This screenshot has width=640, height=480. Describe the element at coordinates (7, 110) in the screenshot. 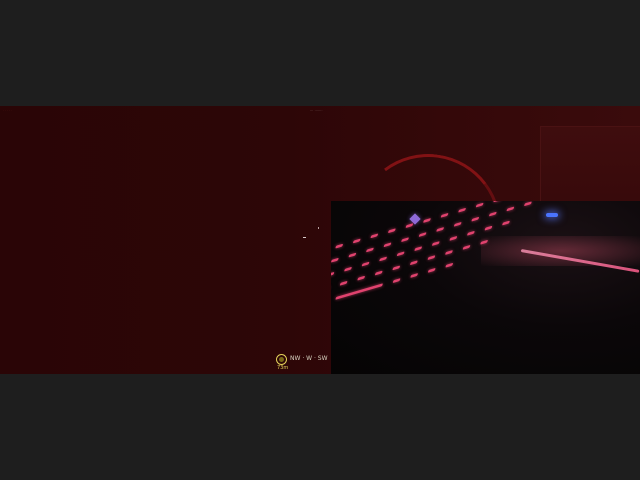

I see `top-left-indicator: · · · · ·` at that location.